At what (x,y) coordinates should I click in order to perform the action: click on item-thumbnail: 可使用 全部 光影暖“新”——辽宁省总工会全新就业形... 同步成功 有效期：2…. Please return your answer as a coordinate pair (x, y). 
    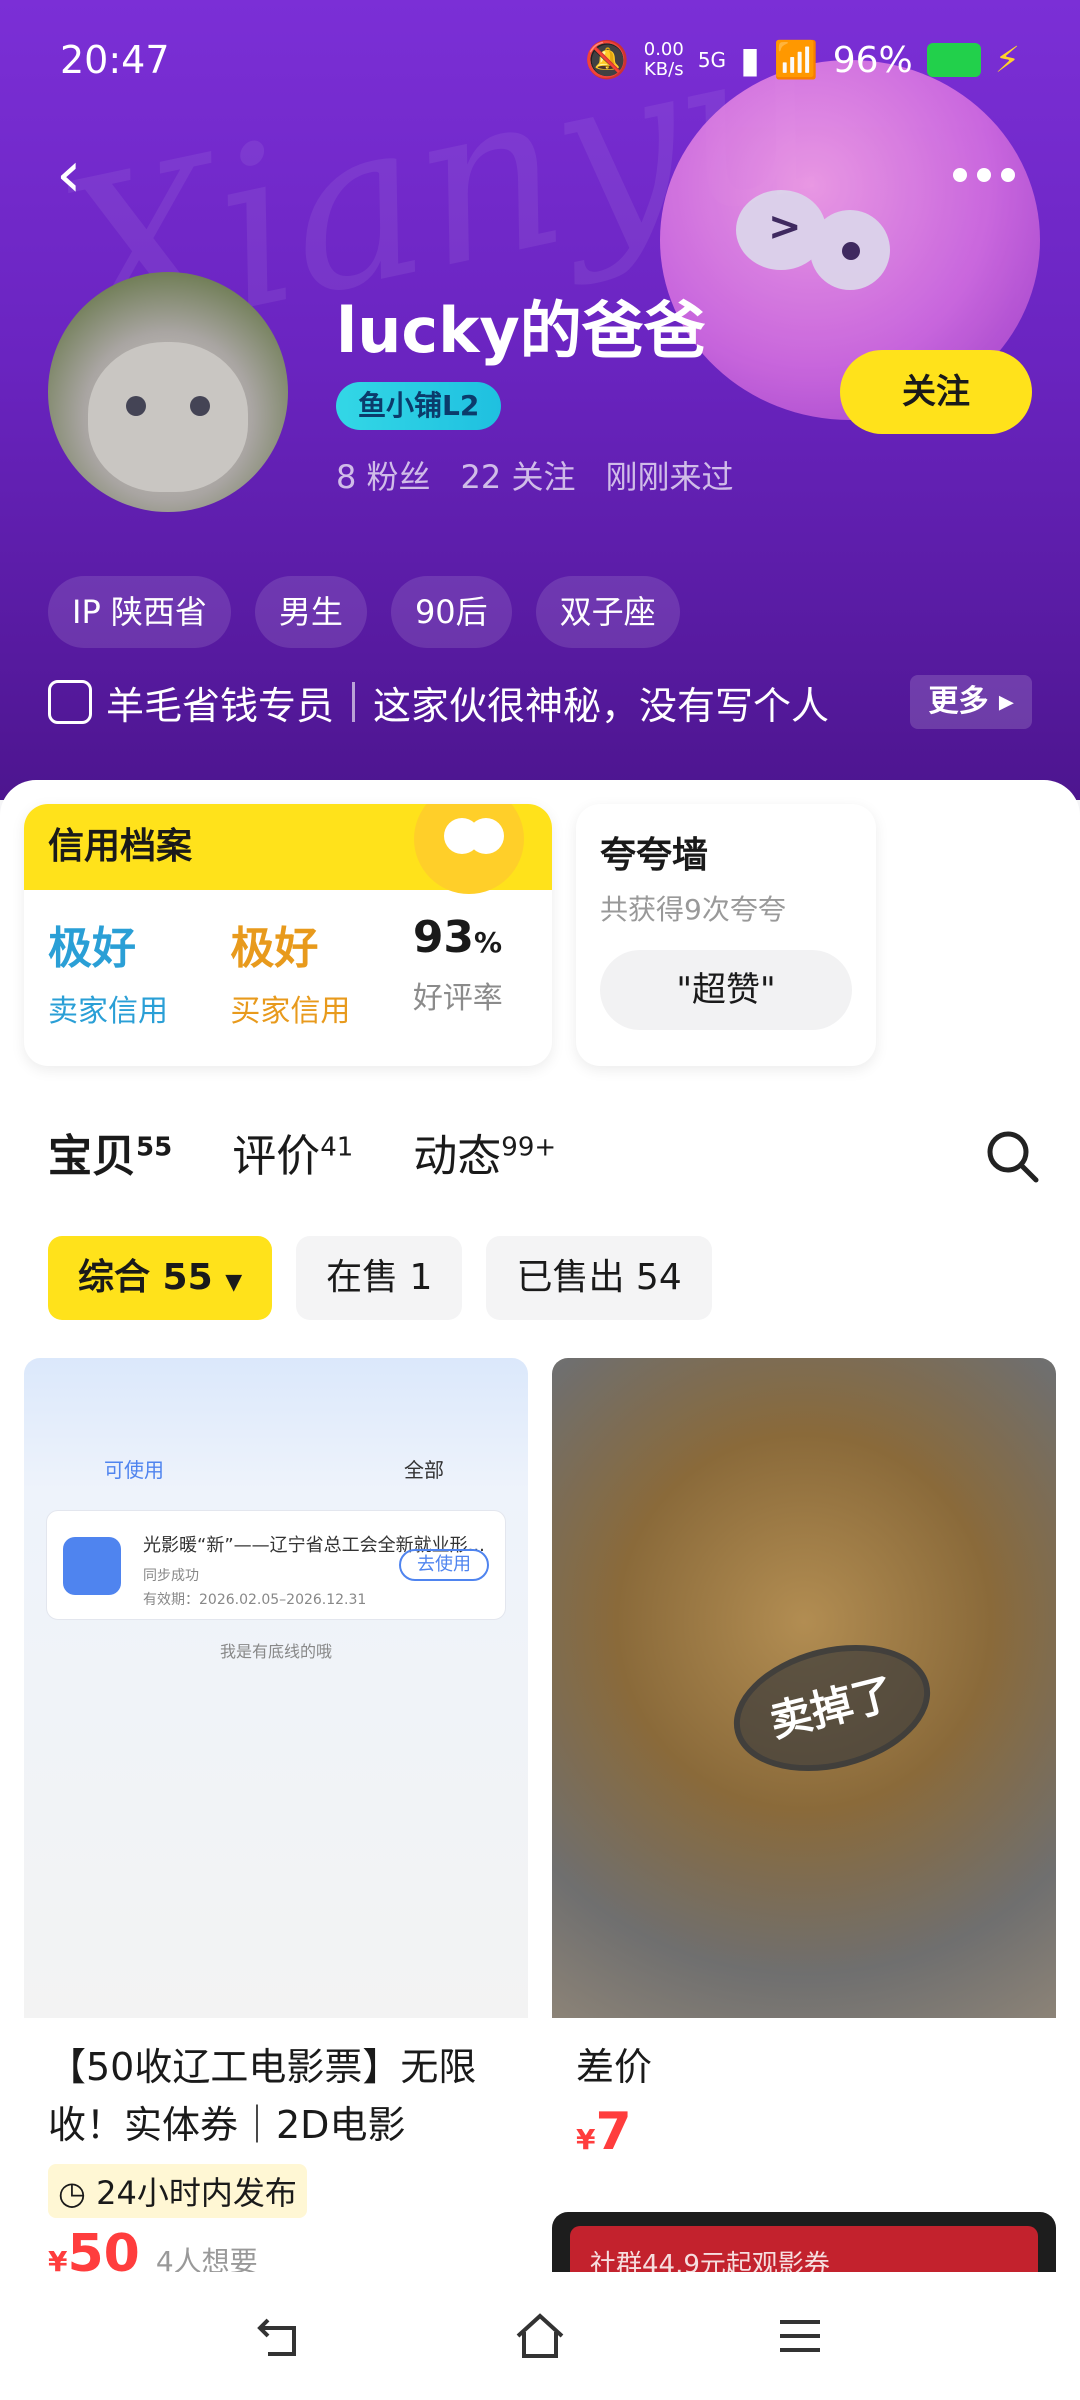
    Looking at the image, I should click on (276, 1688).